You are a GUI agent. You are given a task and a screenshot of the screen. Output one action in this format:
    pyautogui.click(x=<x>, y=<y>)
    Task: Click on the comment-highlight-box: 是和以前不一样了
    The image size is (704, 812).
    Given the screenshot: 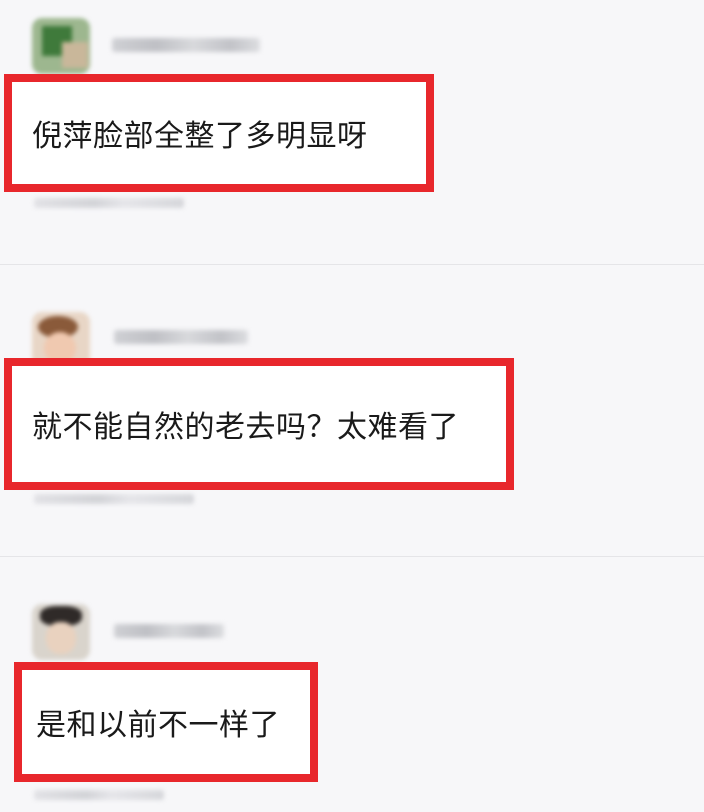 What is the action you would take?
    pyautogui.click(x=166, y=722)
    